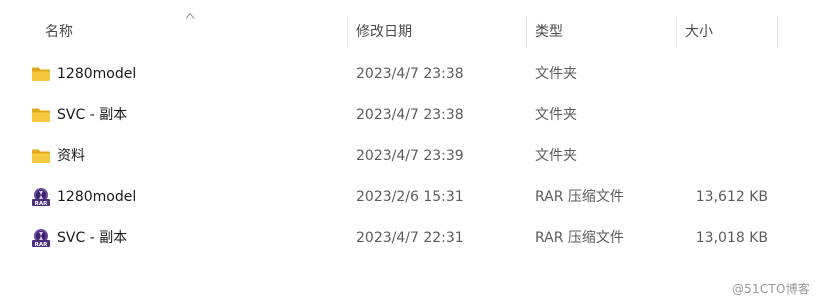 The width and height of the screenshot is (818, 303). I want to click on file-row: SVC - 副本 2023/4/7 23:38 文件夹, so click(409, 115).